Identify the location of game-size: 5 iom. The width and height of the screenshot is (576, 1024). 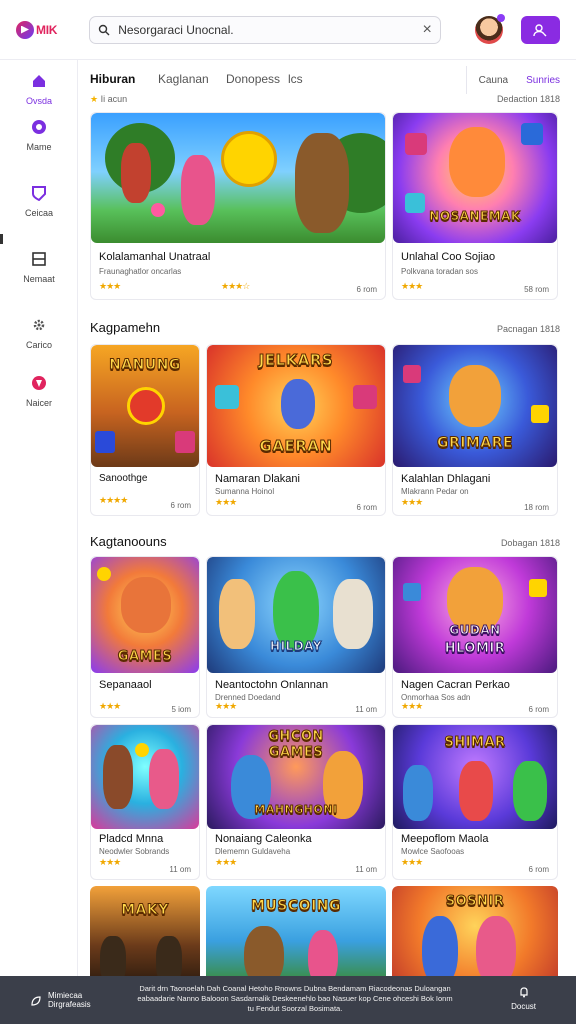
(181, 709).